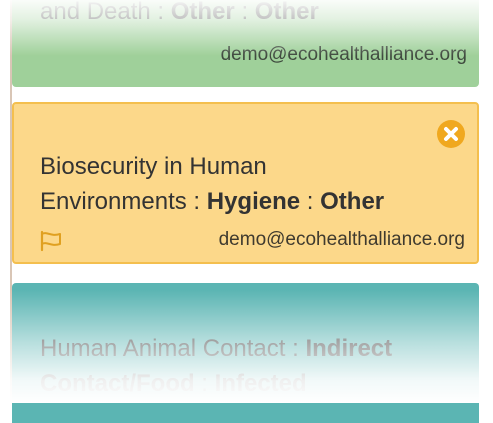  What do you see at coordinates (341, 239) in the screenshot?
I see `card-2-user-email: demo@ecohealthalliance.org` at bounding box center [341, 239].